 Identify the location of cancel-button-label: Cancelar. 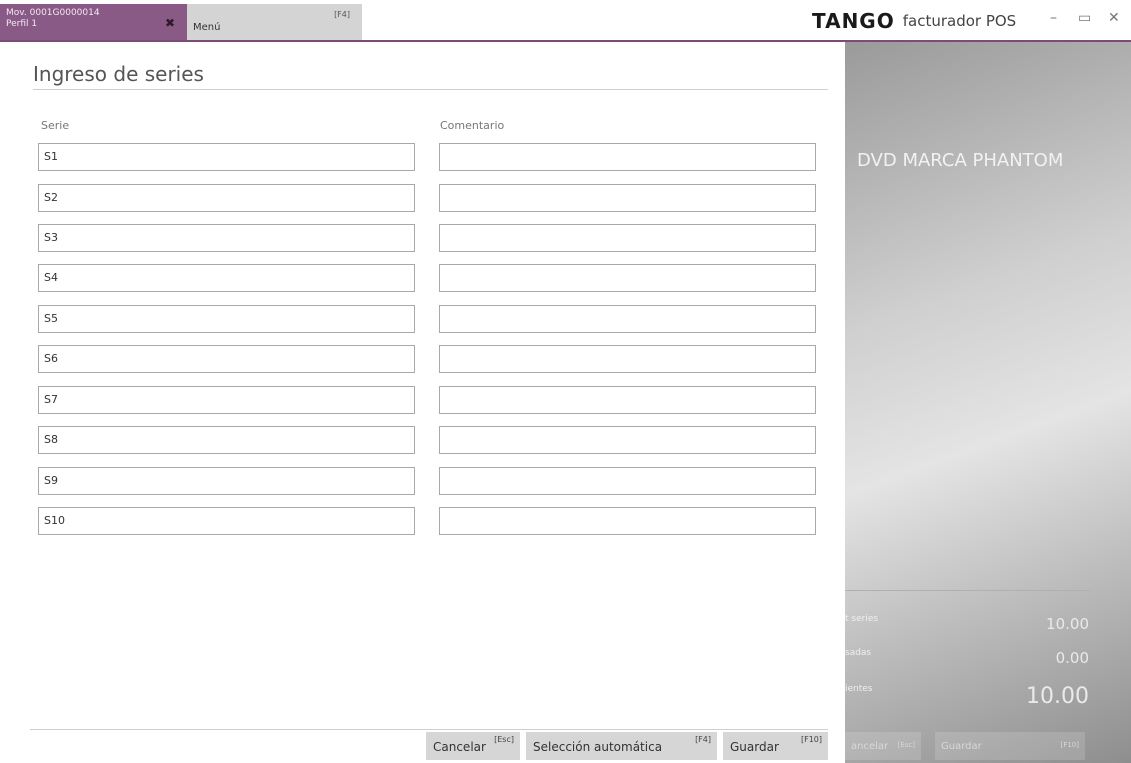
(459, 747).